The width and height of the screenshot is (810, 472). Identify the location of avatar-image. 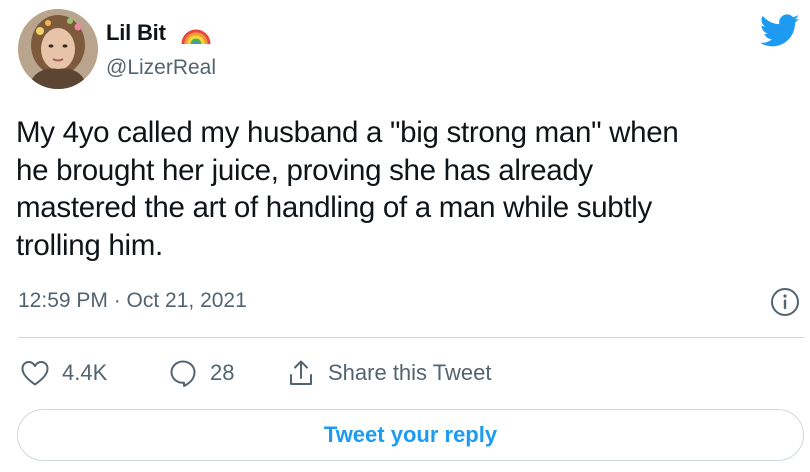
(58, 49).